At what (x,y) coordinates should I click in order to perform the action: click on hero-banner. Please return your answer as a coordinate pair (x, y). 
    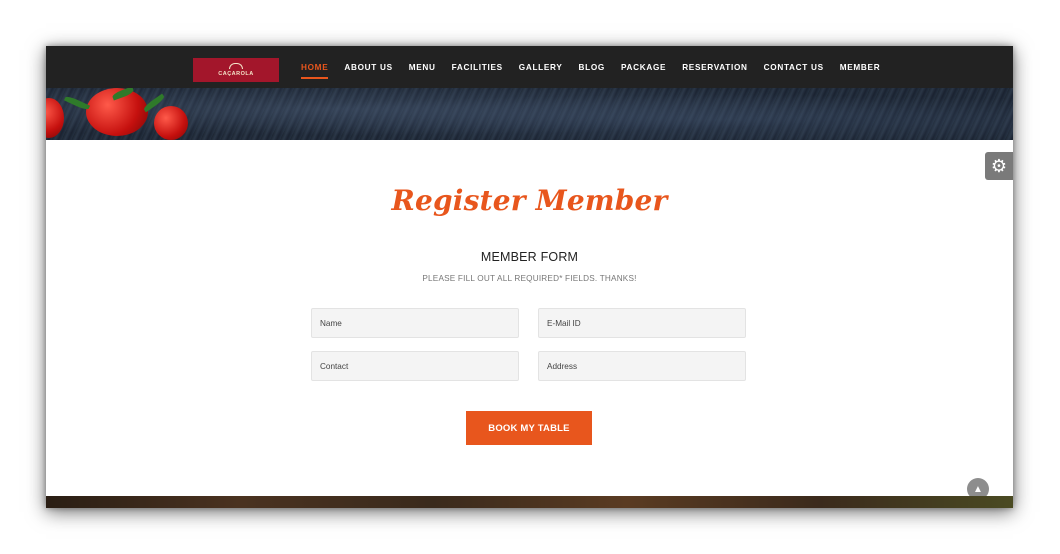
    Looking at the image, I should click on (529, 114).